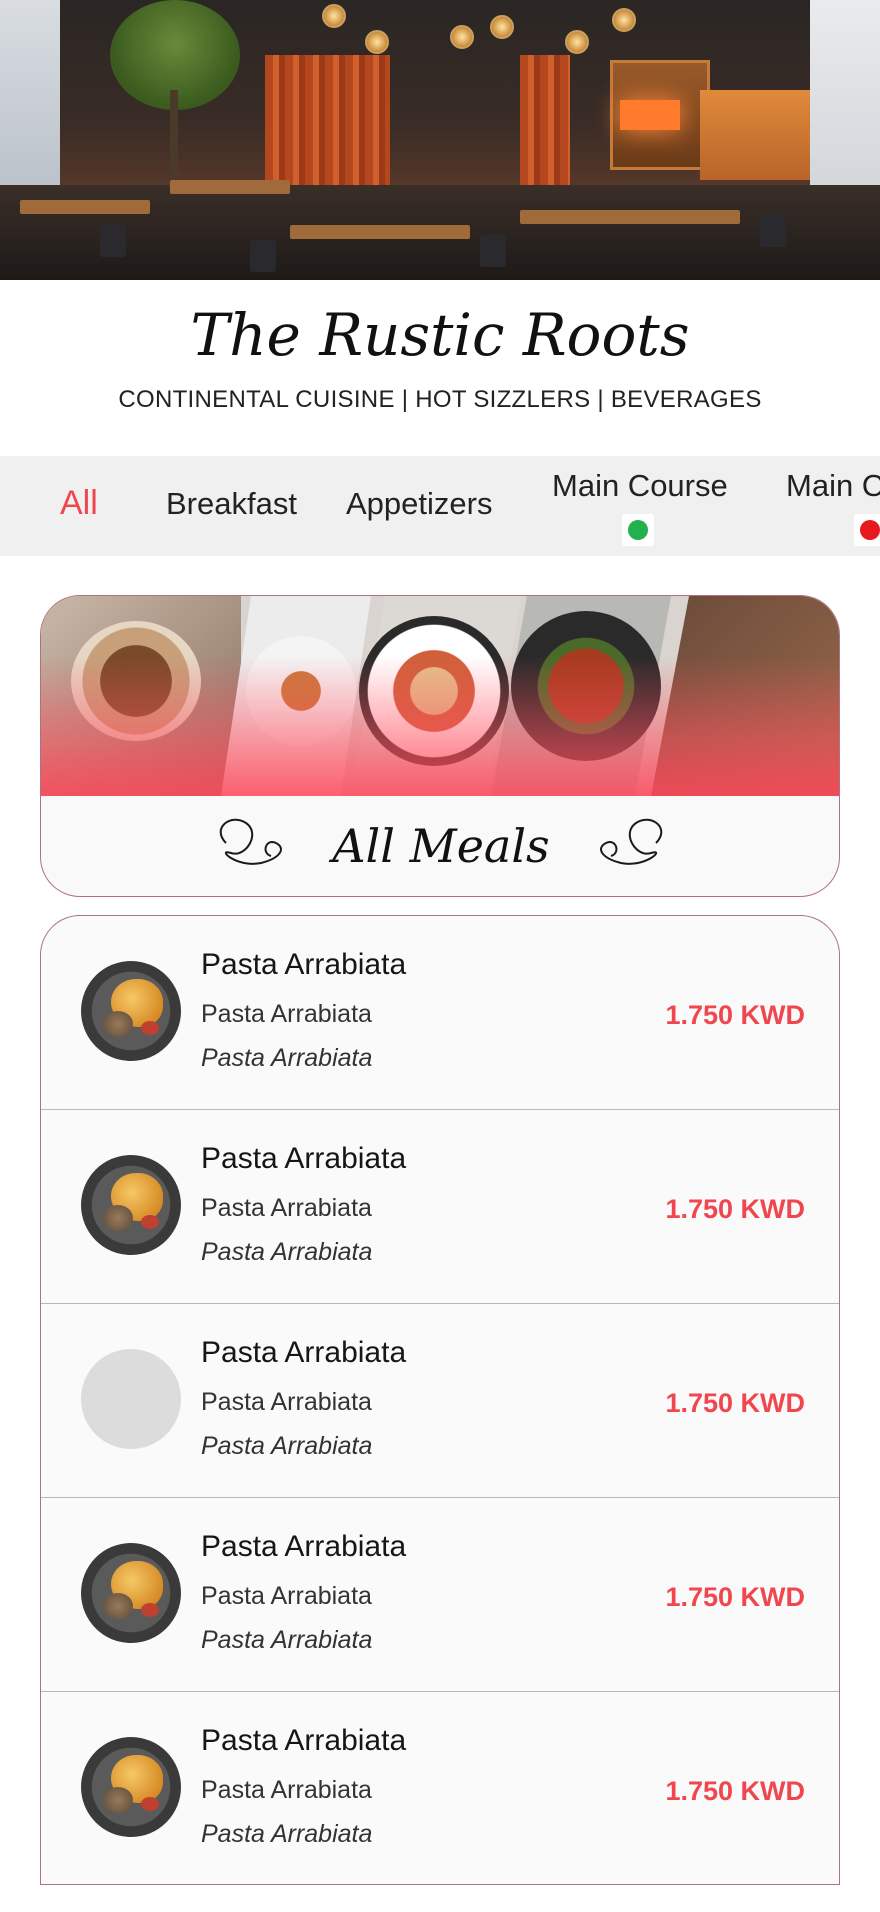  What do you see at coordinates (631, 841) in the screenshot?
I see `right-flourish-icon` at bounding box center [631, 841].